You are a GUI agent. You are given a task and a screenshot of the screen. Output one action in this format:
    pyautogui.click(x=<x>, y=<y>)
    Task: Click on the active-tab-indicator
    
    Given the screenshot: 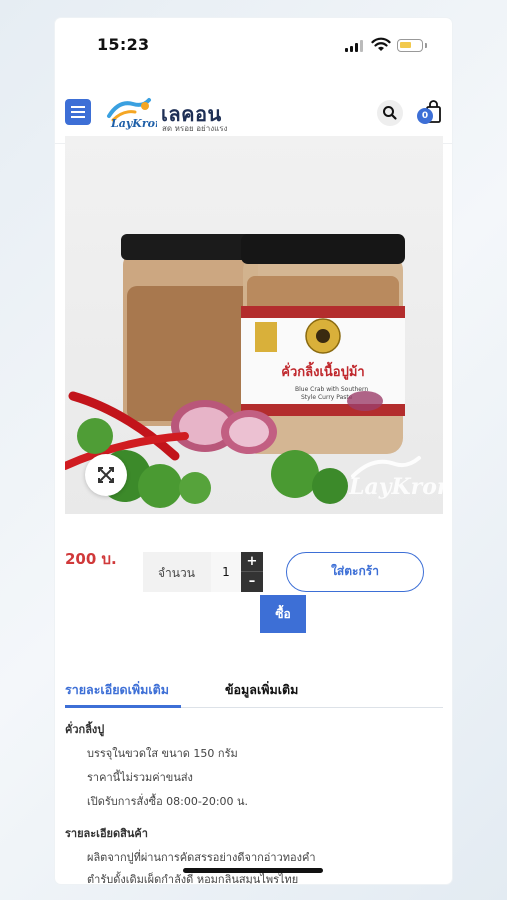 What is the action you would take?
    pyautogui.click(x=123, y=706)
    